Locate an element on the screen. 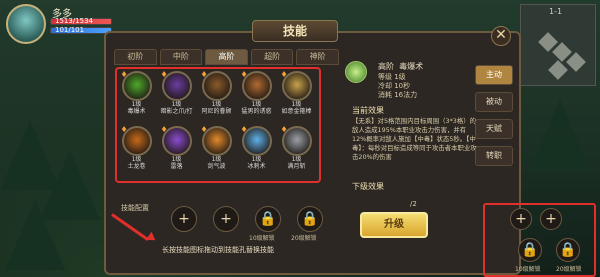 The image size is (600, 277). skill-name: 猛男的诱惑 is located at coordinates (256, 111).